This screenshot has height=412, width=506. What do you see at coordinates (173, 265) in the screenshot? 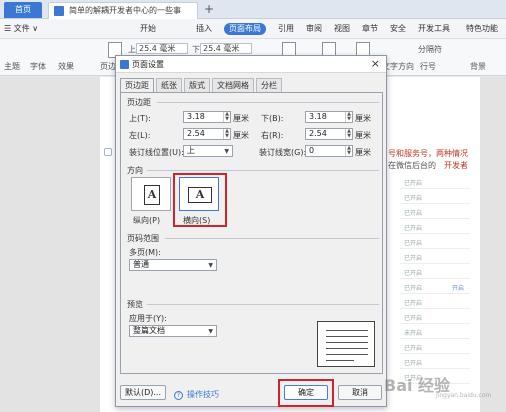
I see `multiple-pages-select: 普通 ▼` at bounding box center [173, 265].